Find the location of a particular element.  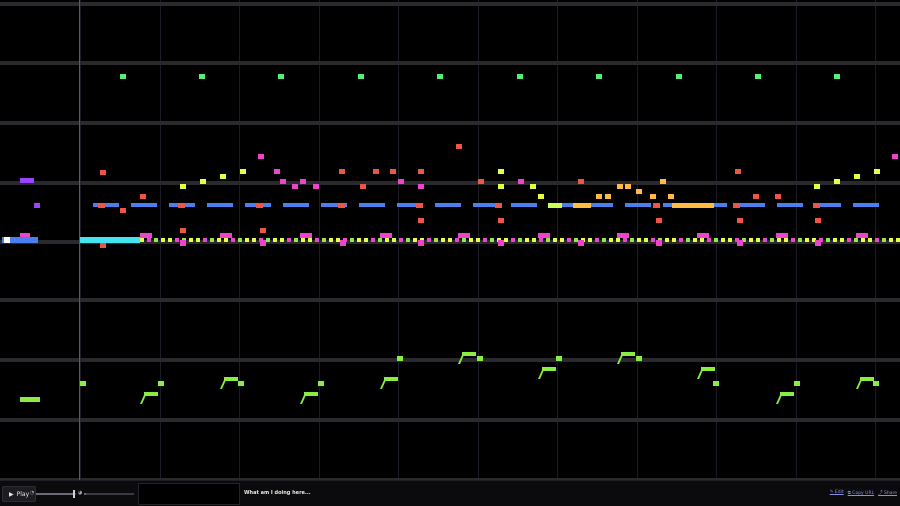

play-icon: ▶ is located at coordinates (11, 494).